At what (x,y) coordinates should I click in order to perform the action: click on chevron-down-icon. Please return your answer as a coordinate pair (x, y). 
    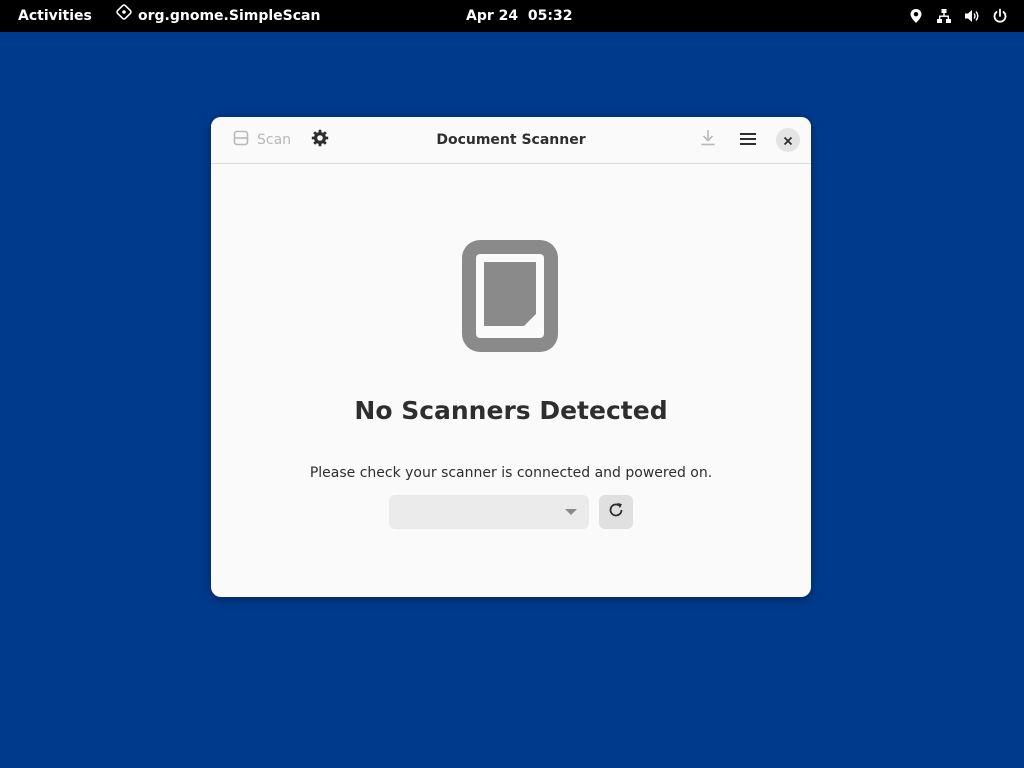
    Looking at the image, I should click on (571, 512).